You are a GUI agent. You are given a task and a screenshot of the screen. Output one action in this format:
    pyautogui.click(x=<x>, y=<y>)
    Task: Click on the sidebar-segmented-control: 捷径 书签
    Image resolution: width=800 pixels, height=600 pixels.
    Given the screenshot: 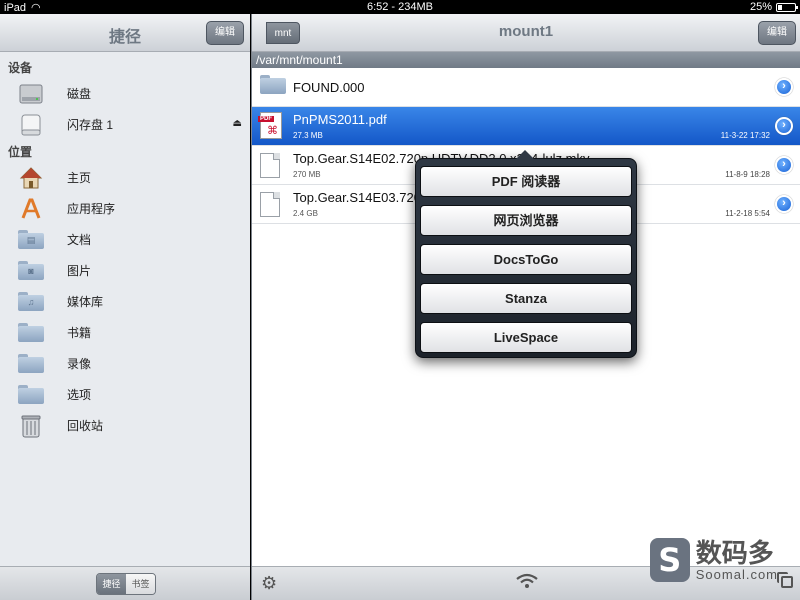 What is the action you would take?
    pyautogui.click(x=126, y=584)
    